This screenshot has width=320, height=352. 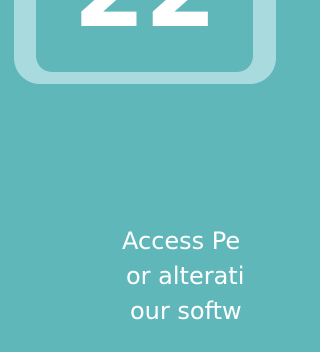 What do you see at coordinates (181, 241) in the screenshot?
I see `body-text-line-1: Access Pe` at bounding box center [181, 241].